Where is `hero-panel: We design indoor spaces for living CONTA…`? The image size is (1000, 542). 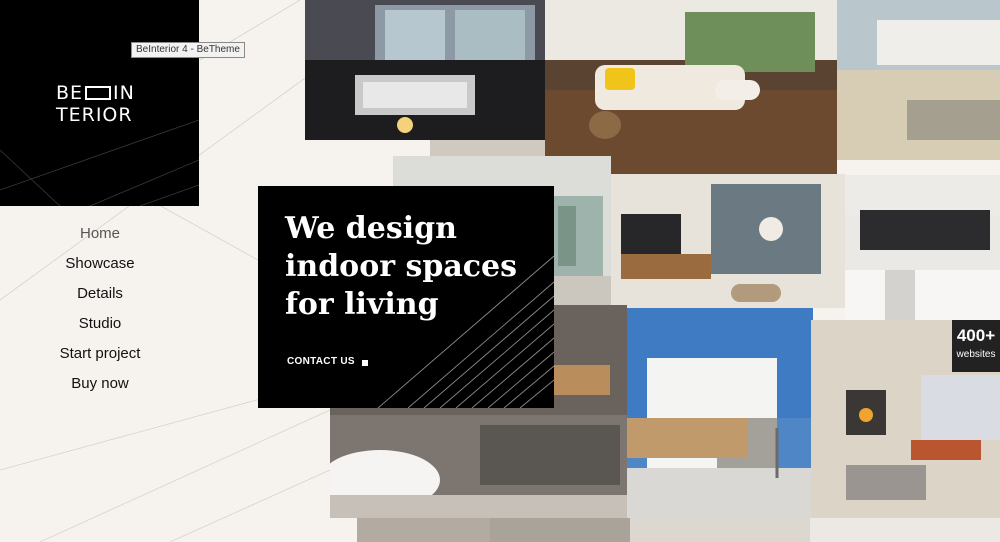
hero-panel: We design indoor spaces for living CONTA… is located at coordinates (406, 297).